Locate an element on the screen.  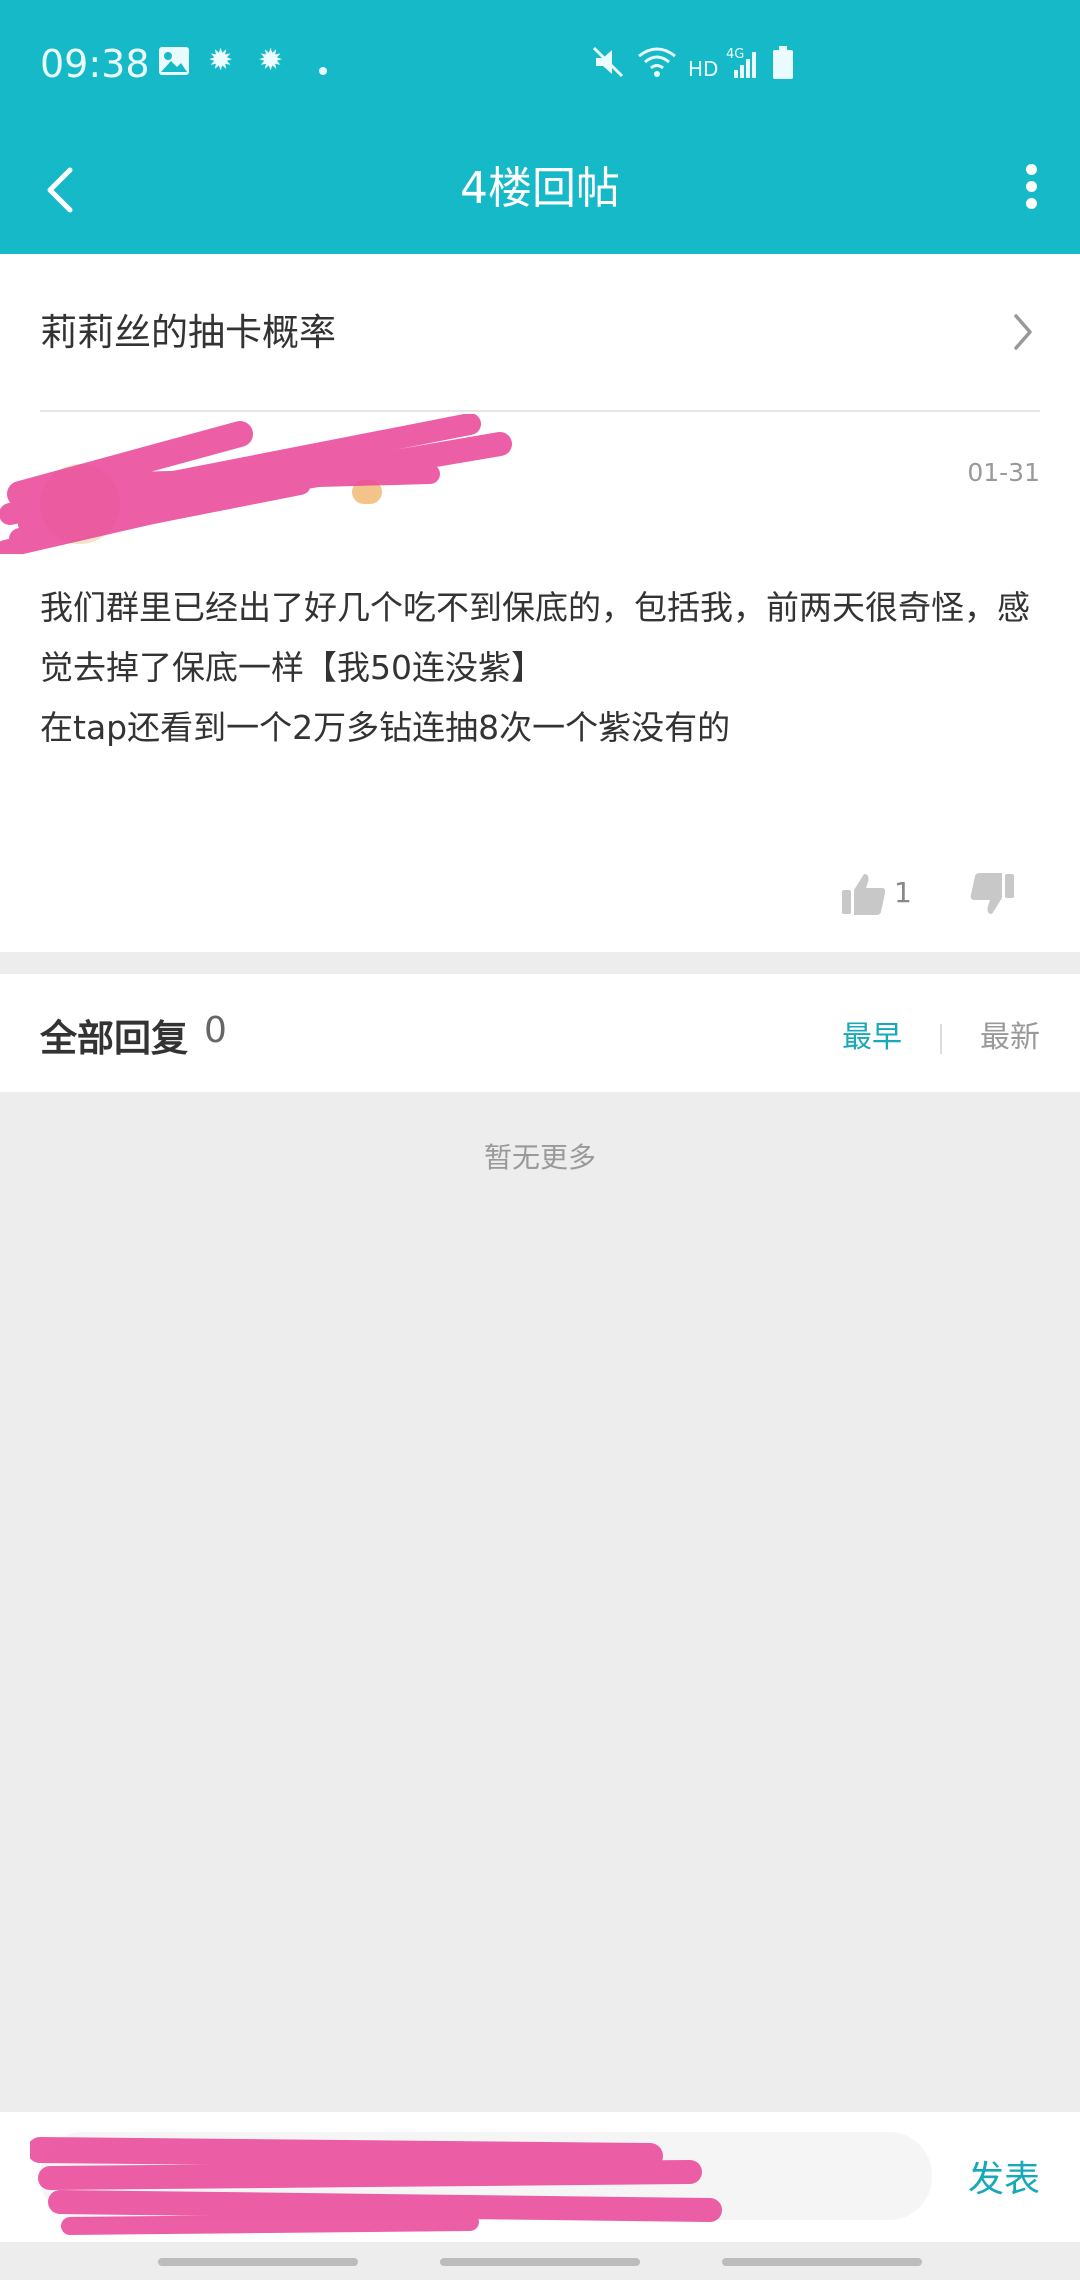
more-vertical-icon is located at coordinates (1031, 169).